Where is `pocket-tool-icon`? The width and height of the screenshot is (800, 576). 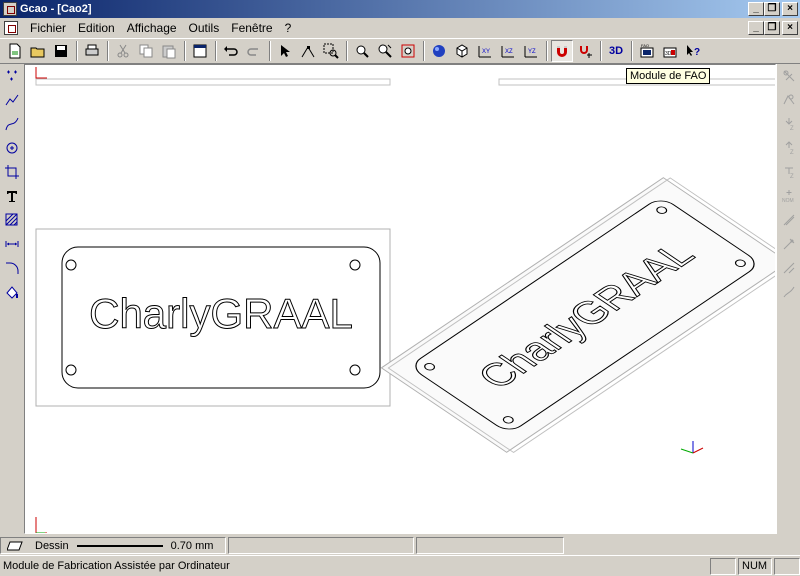
pocket-tool-icon is located at coordinates (788, 76).